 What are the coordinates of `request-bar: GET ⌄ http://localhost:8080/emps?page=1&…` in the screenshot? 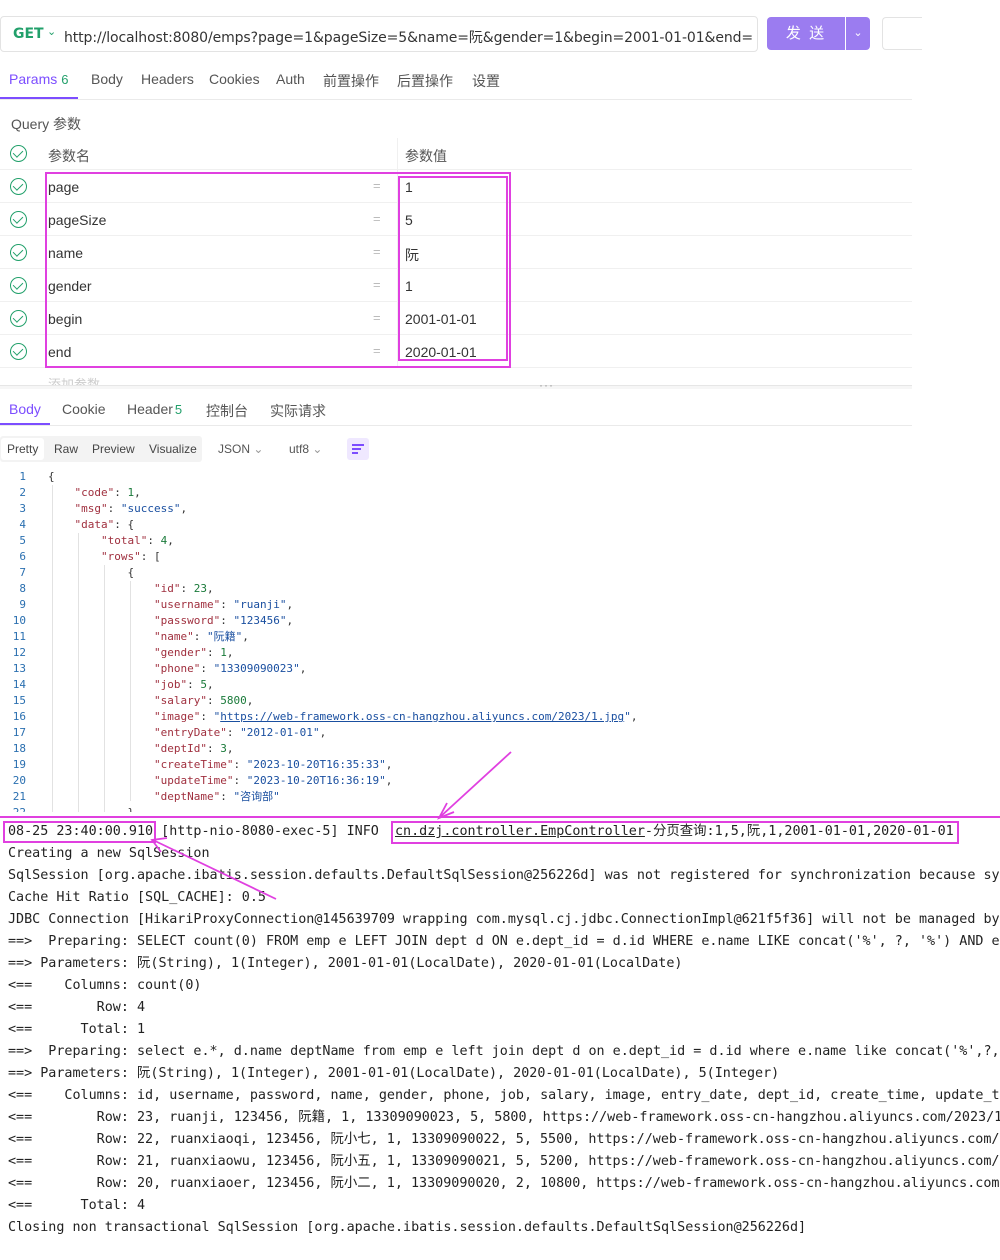 It's located at (461, 34).